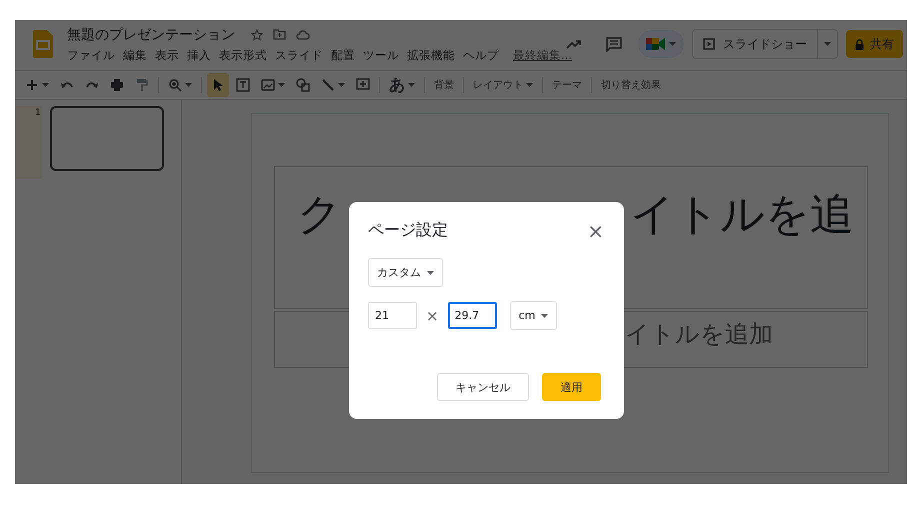 This screenshot has width=919, height=514. Describe the element at coordinates (699, 334) in the screenshot. I see `subtitle-text: イトルを追加` at that location.